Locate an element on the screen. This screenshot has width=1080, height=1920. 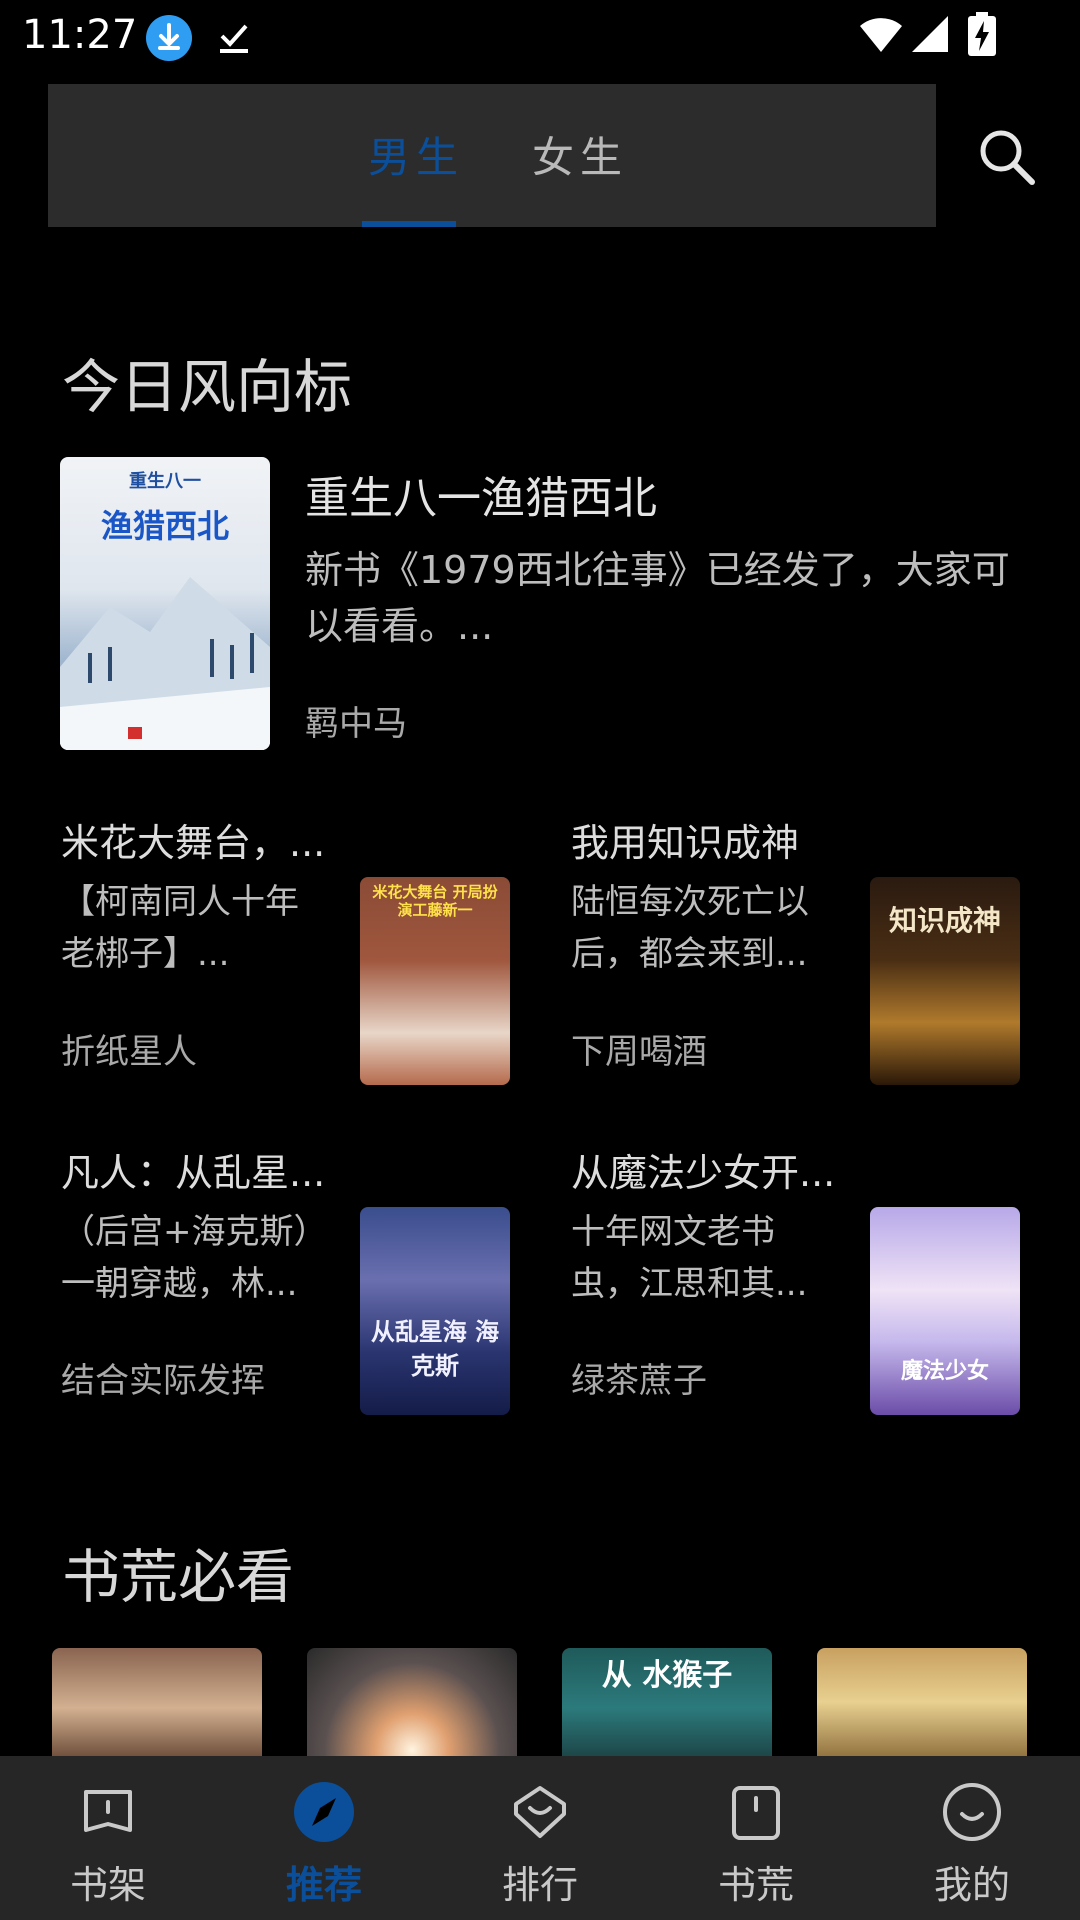
battery-charging-icon is located at coordinates (982, 34).